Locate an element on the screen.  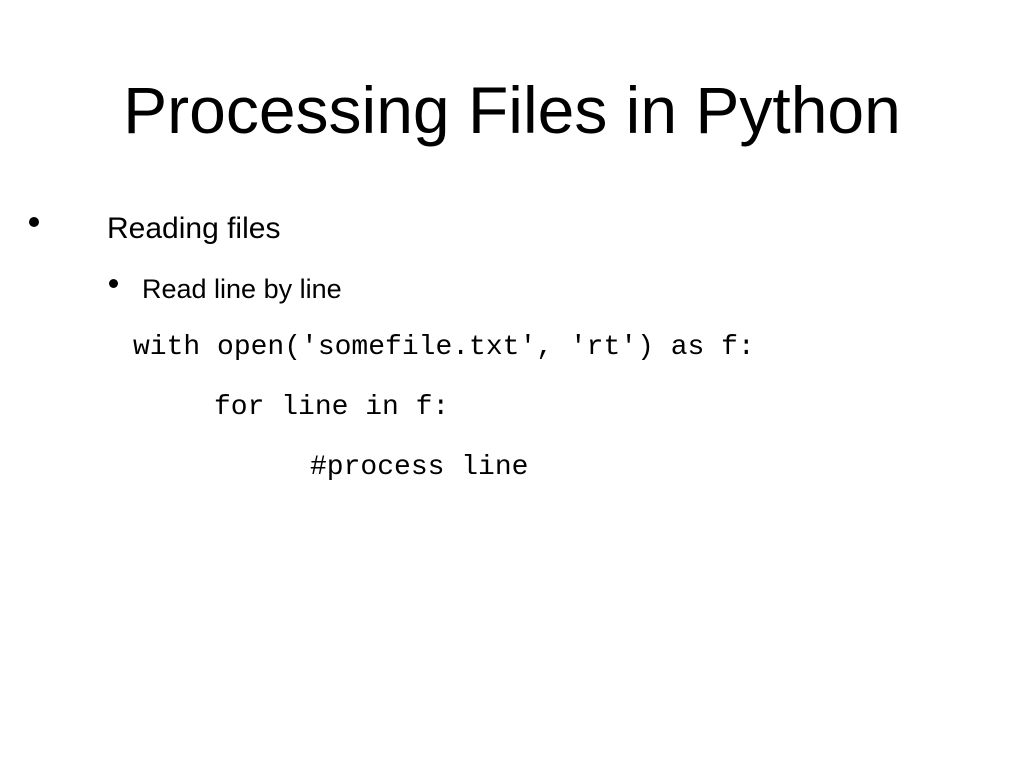
code-line: #process line is located at coordinates (419, 467).